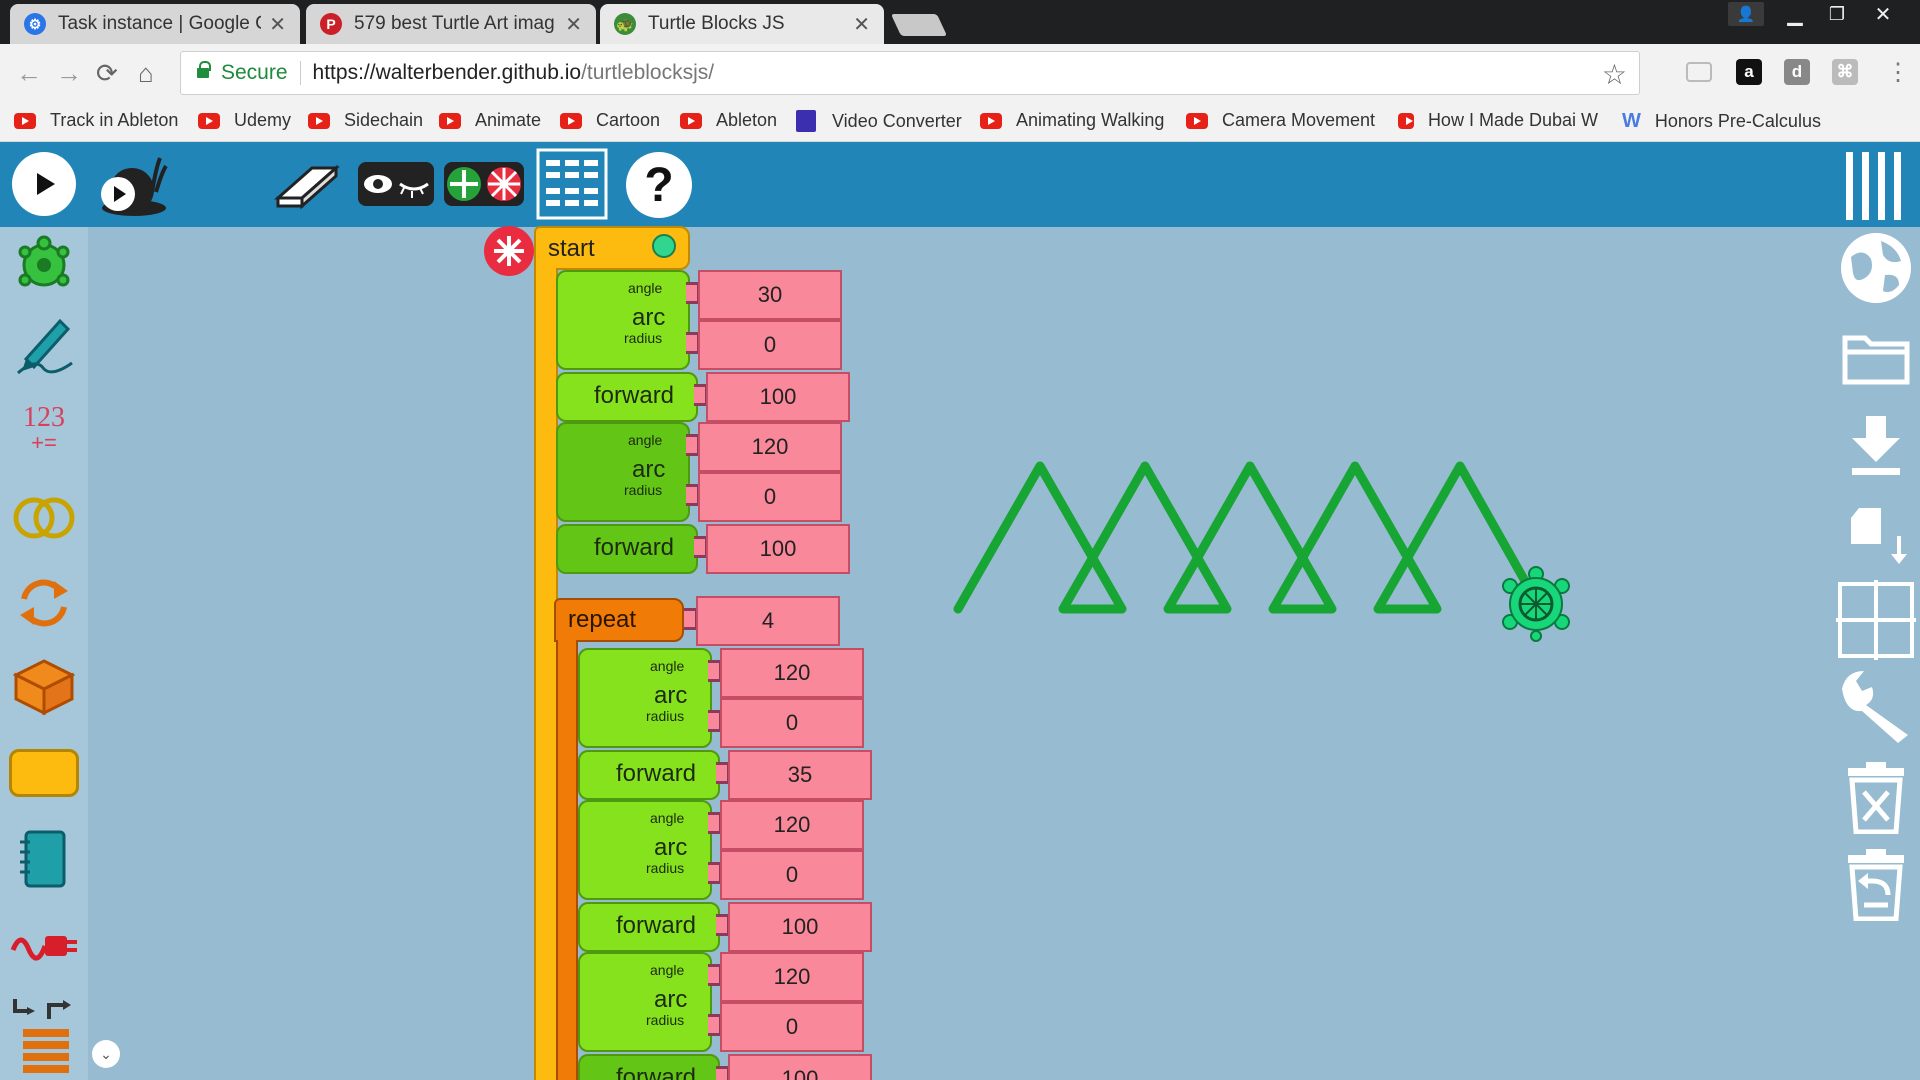 Image resolution: width=1920 pixels, height=1080 pixels. Describe the element at coordinates (1876, 705) in the screenshot. I see `settings-button` at that location.